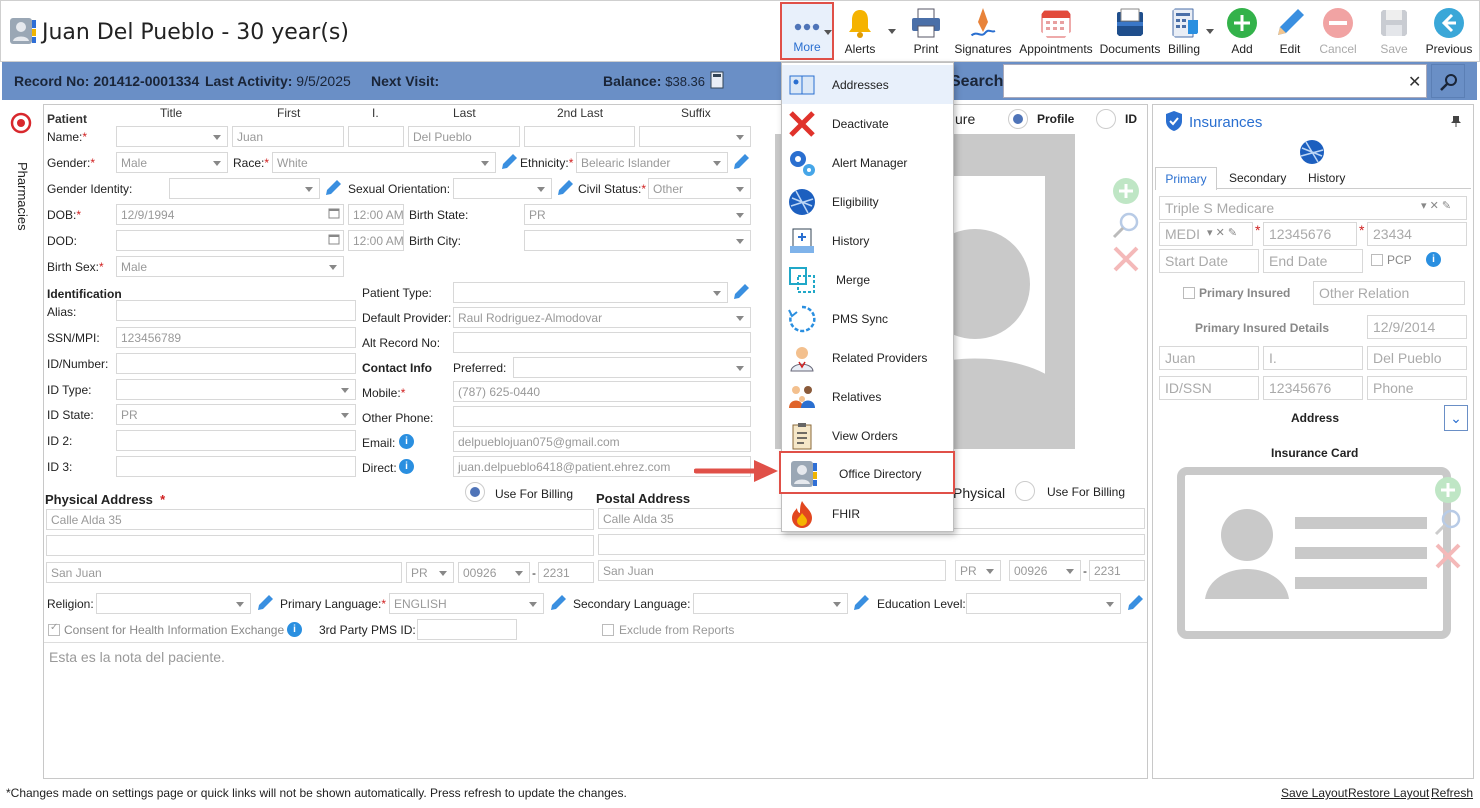 The height and width of the screenshot is (808, 1480). What do you see at coordinates (1126, 191) in the screenshot?
I see `add-photo-icon` at bounding box center [1126, 191].